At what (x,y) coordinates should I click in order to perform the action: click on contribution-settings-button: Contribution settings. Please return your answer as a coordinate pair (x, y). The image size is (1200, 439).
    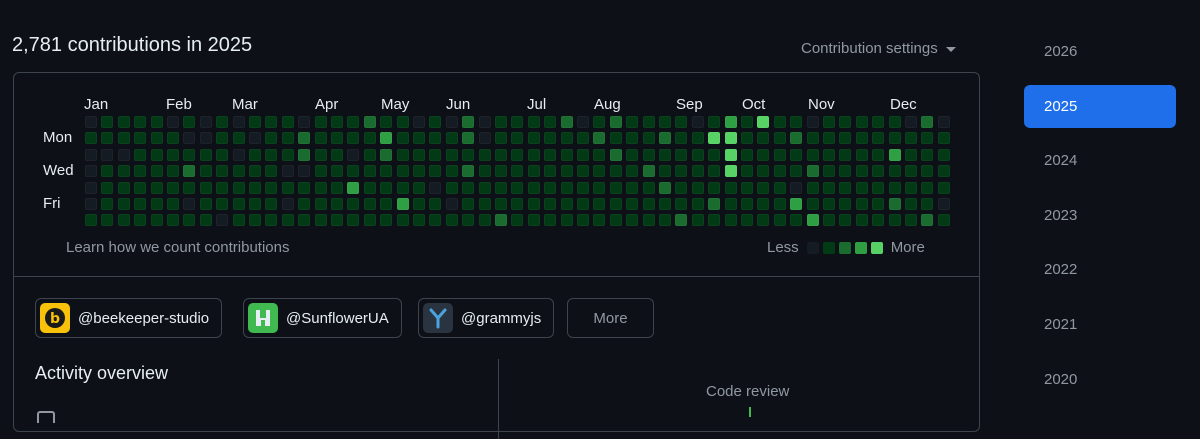
    Looking at the image, I should click on (878, 48).